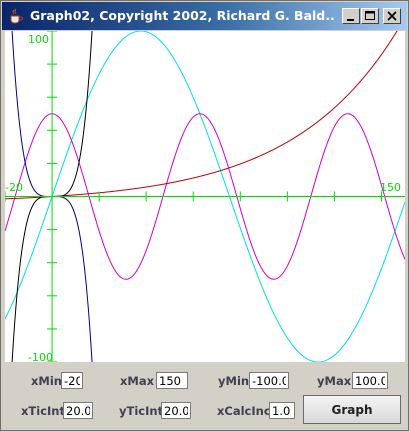  What do you see at coordinates (137, 381) in the screenshot?
I see `xmax-label: xMax` at bounding box center [137, 381].